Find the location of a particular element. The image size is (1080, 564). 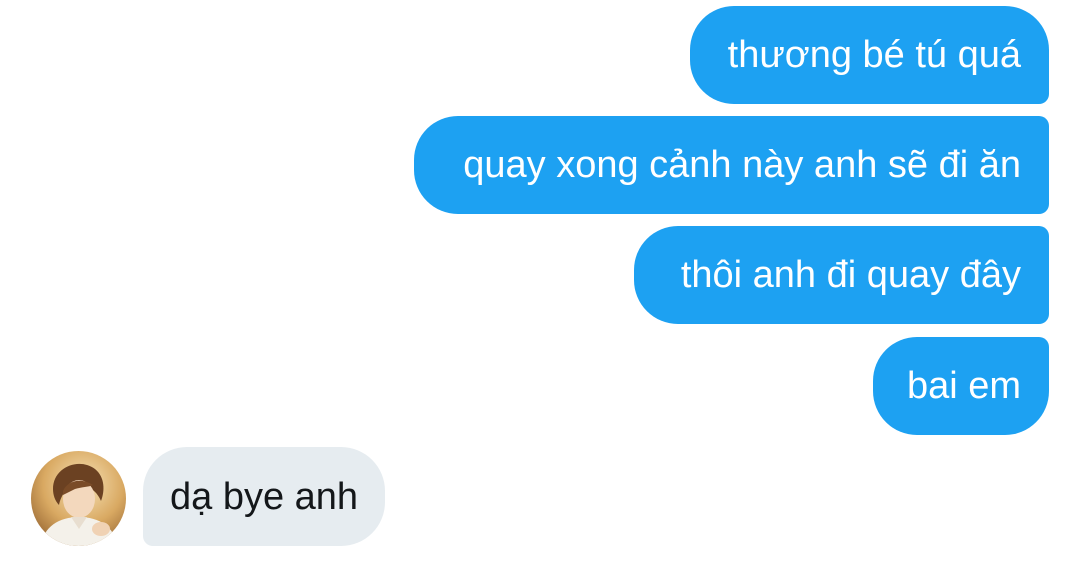

avatar-photo-icon is located at coordinates (78, 498).